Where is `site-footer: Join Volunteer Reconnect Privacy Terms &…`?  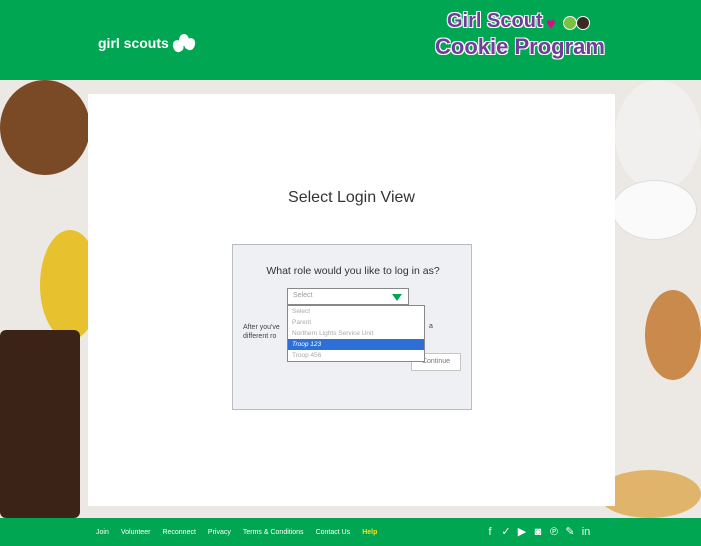
site-footer: Join Volunteer Reconnect Privacy Terms &… is located at coordinates (350, 532).